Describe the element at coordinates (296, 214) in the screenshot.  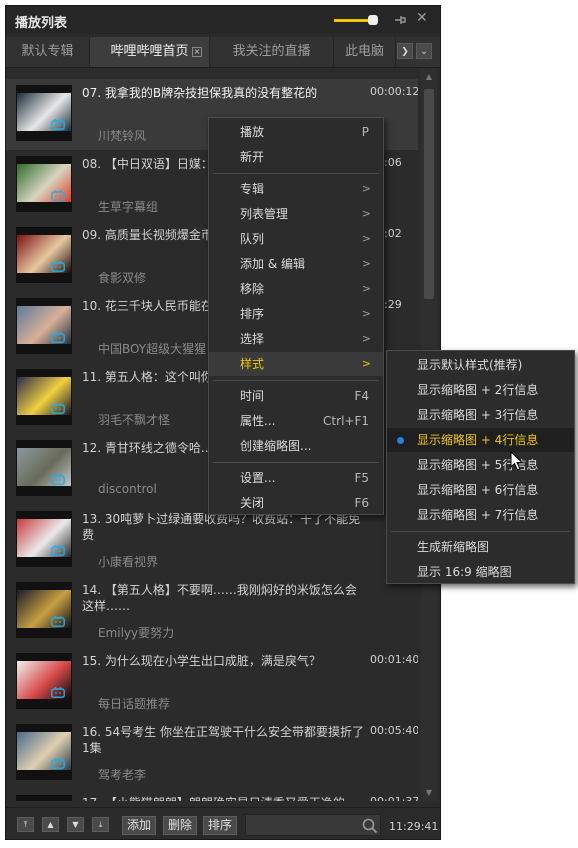
I see `context-menu-item: 列表管理 >` at that location.